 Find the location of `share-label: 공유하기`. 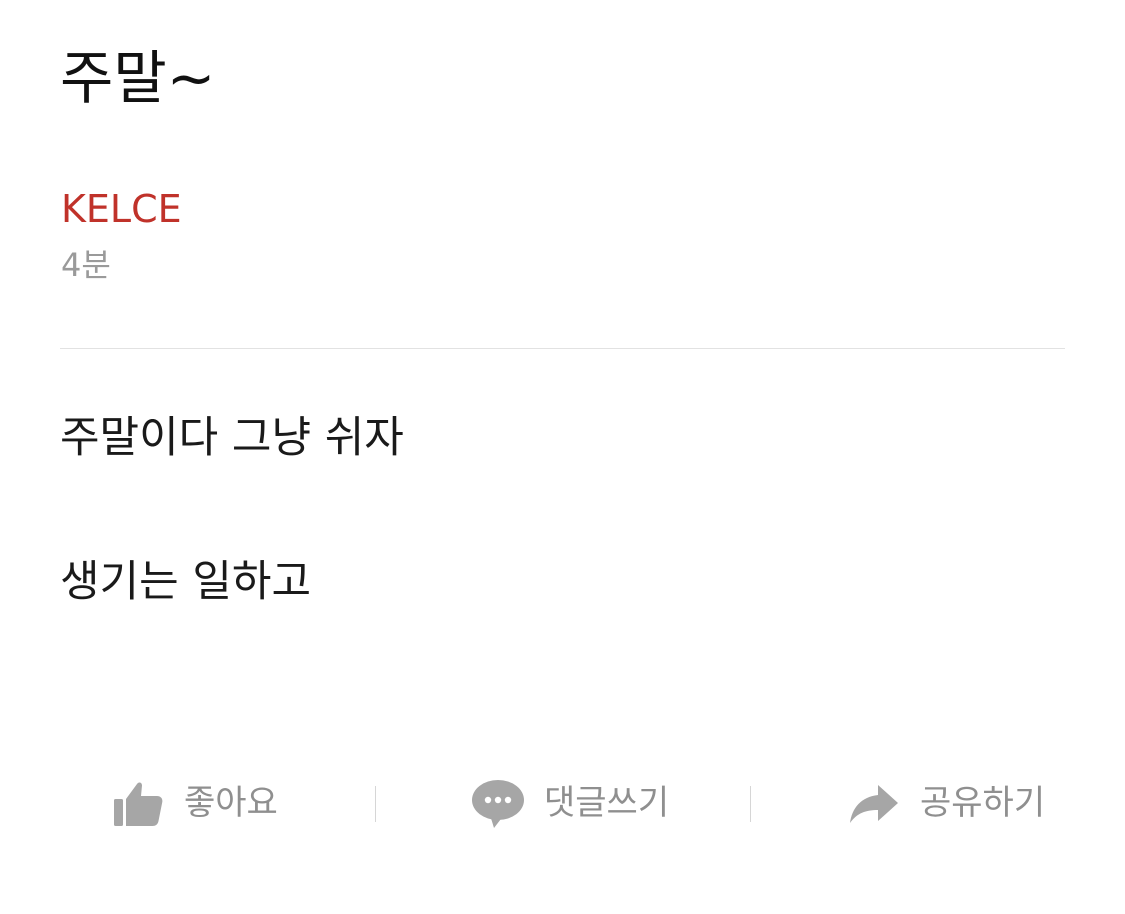

share-label: 공유하기 is located at coordinates (983, 803).